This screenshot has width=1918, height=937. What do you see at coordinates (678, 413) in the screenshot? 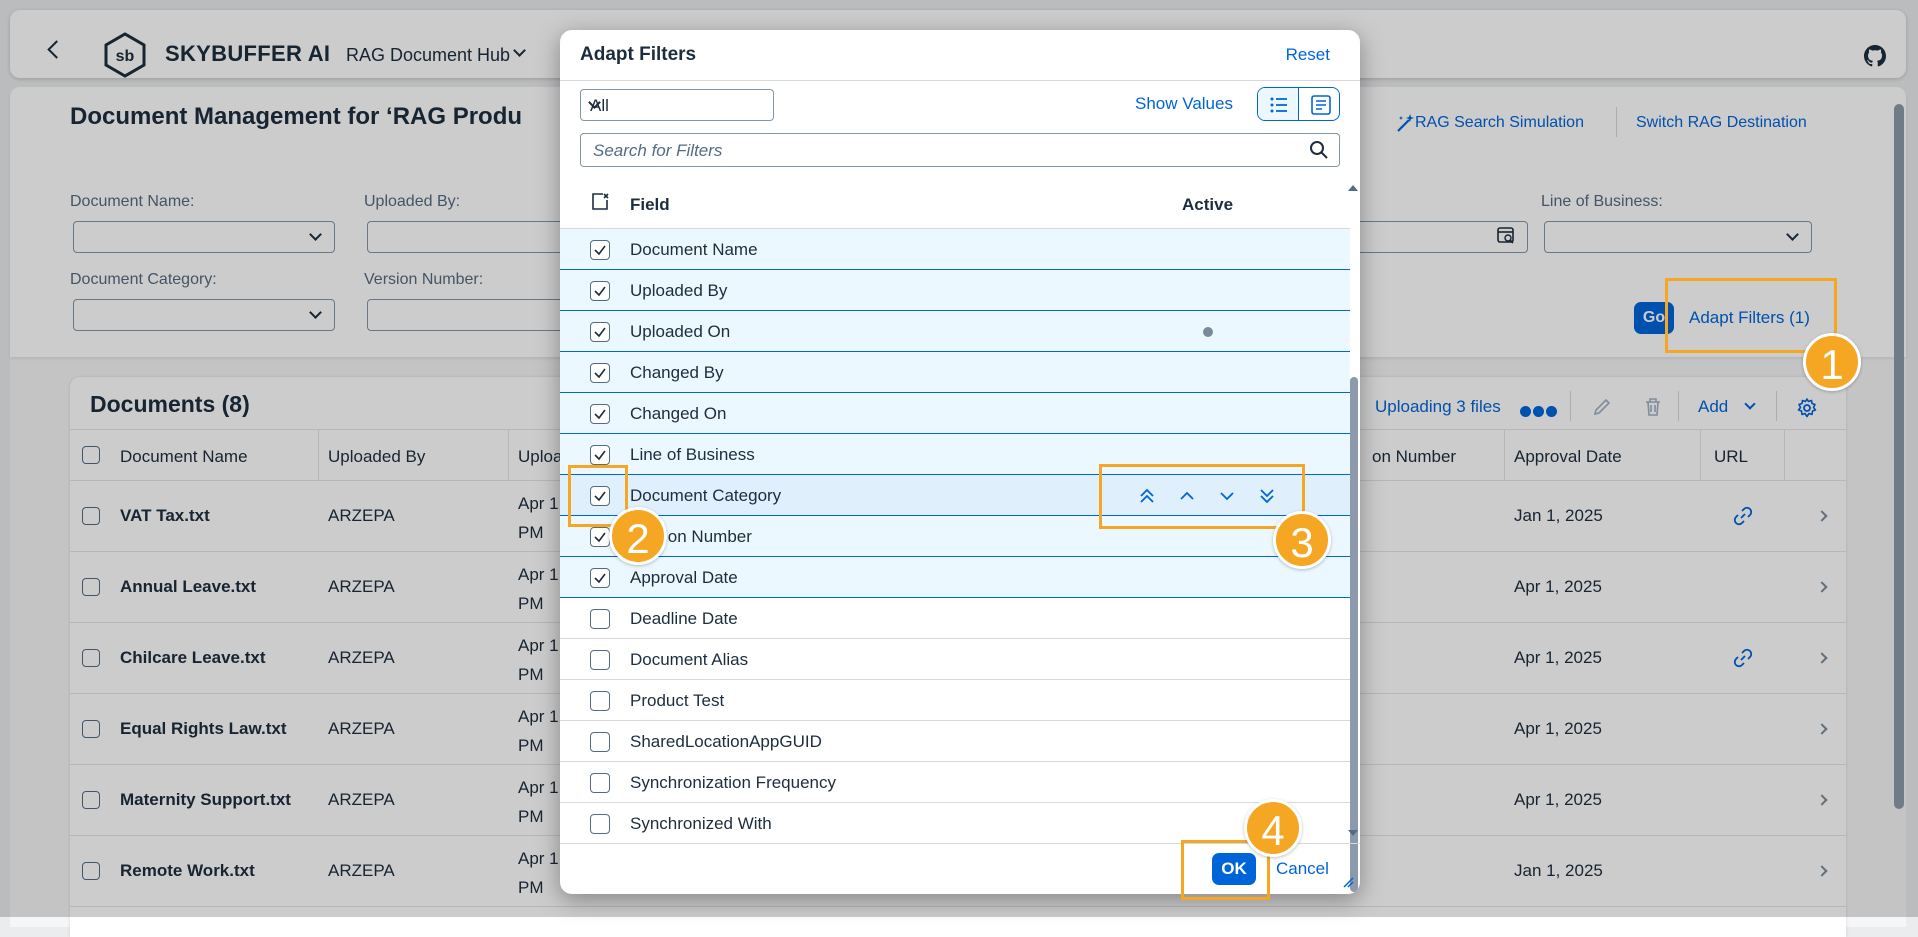
I see `field-label: Changed On` at bounding box center [678, 413].